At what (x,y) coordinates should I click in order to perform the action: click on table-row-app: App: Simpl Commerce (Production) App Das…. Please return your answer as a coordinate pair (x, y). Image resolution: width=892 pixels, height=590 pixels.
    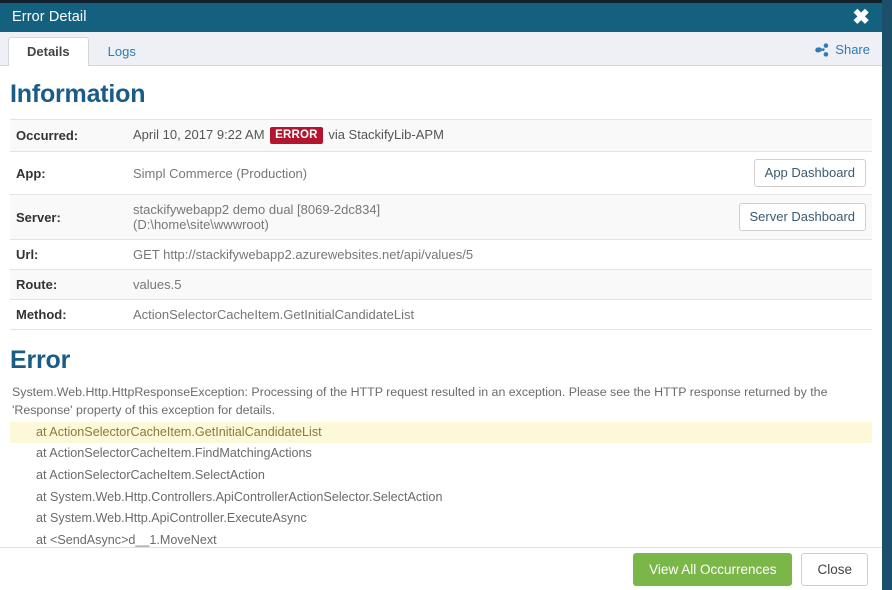
    Looking at the image, I should click on (441, 173).